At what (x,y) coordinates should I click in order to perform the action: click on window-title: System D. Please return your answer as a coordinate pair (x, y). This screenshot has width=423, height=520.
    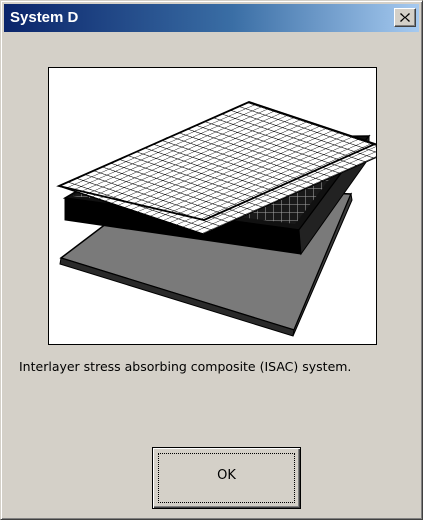
    Looking at the image, I should click on (44, 17).